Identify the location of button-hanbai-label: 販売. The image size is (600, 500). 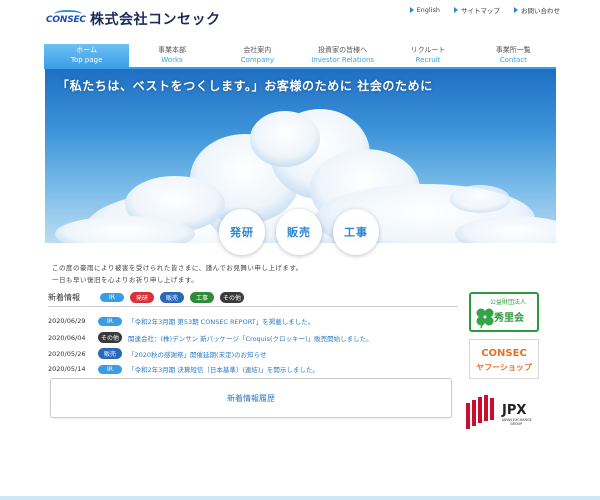
(299, 232).